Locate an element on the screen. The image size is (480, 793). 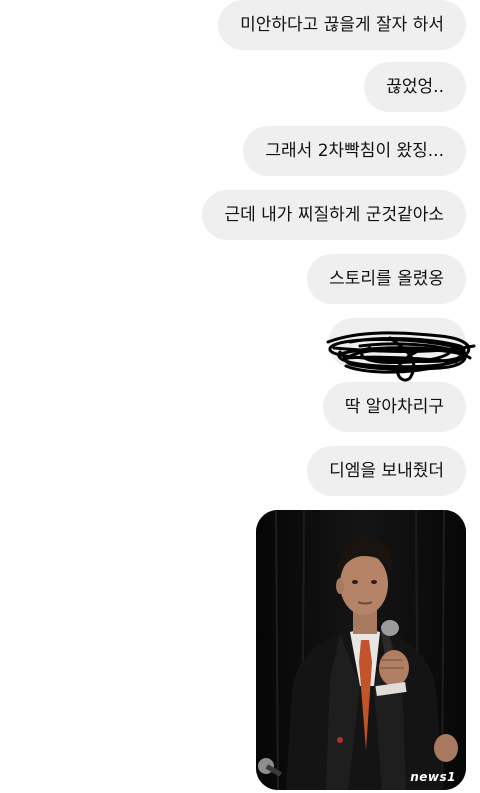
message-text: 스토리를 올렸옹 is located at coordinates (386, 279).